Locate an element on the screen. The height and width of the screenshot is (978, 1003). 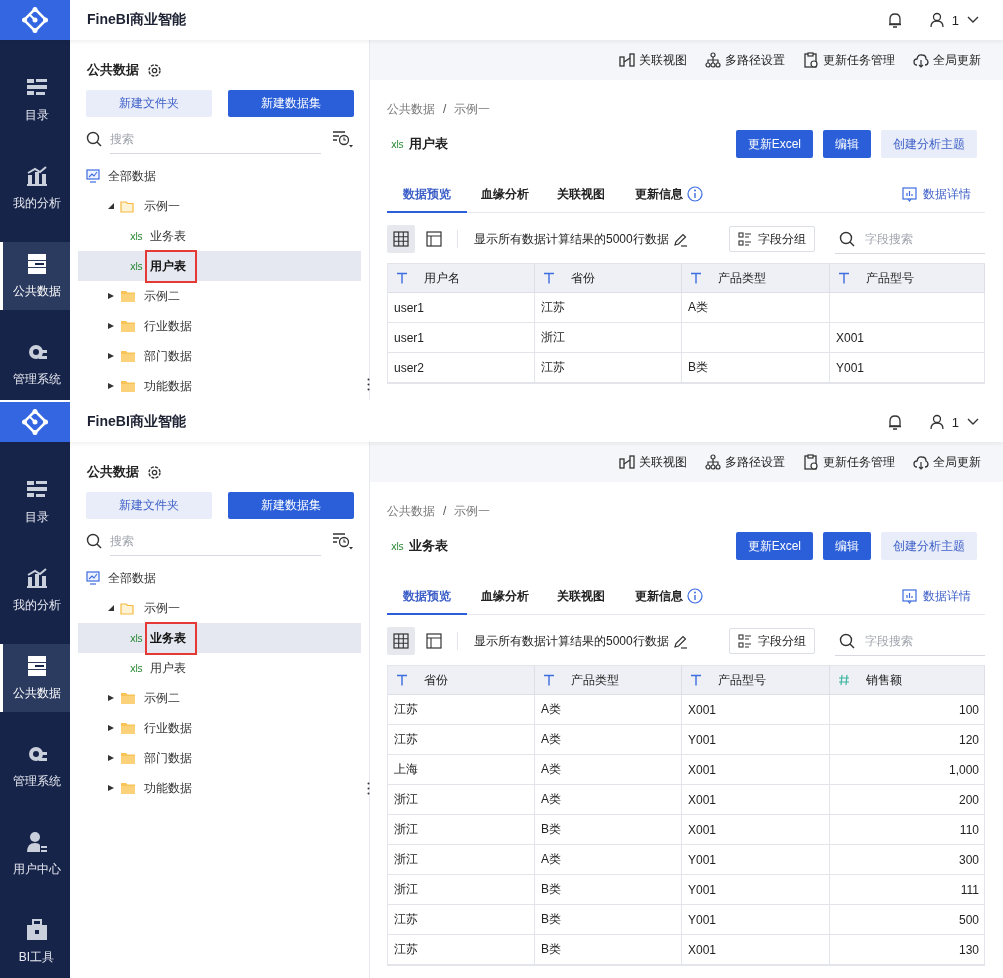
table-cell: 200 is located at coordinates (907, 800).